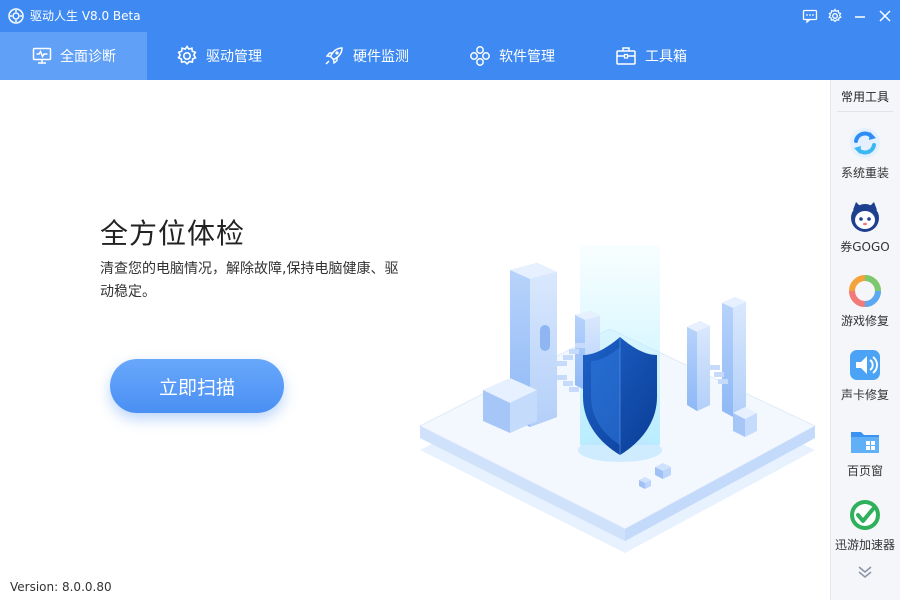  Describe the element at coordinates (480, 56) in the screenshot. I see `apps-icon` at that location.